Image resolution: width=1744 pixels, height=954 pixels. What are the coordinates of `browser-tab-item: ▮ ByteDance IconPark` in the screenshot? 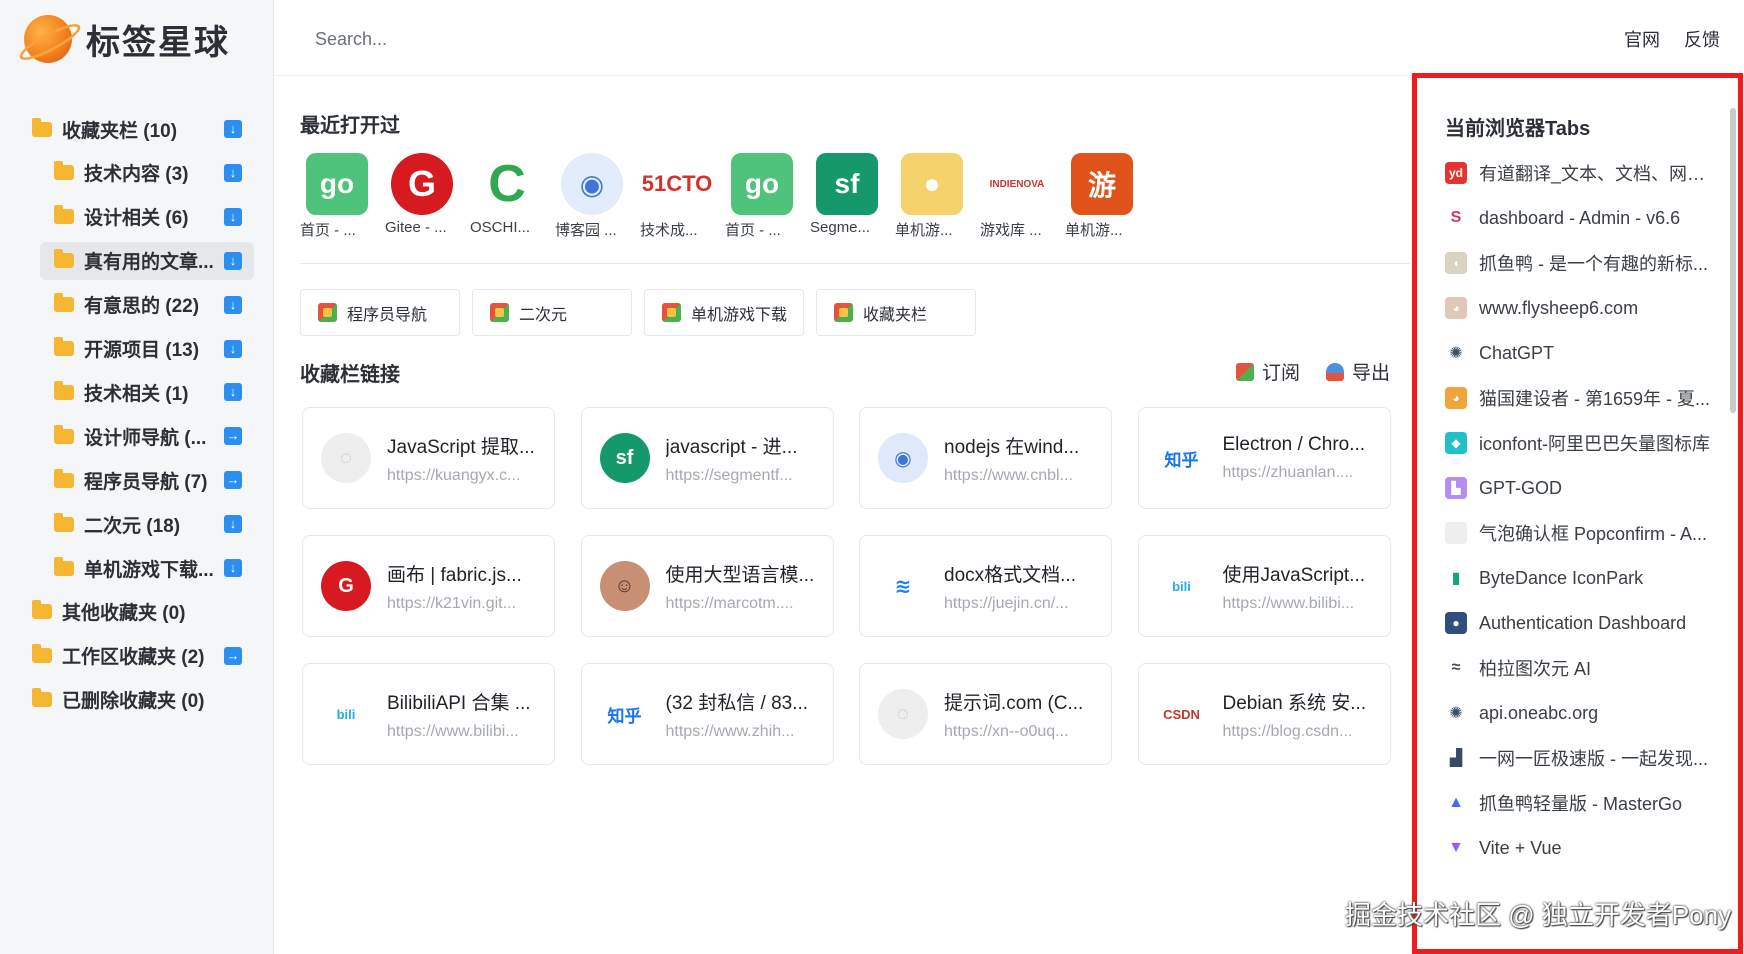 It's located at (1580, 578).